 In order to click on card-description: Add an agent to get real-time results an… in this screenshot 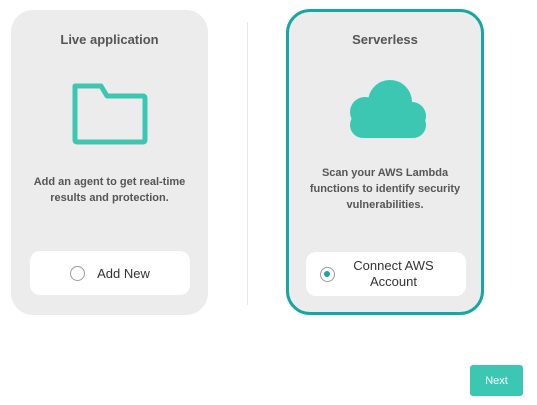, I will do `click(109, 190)`.